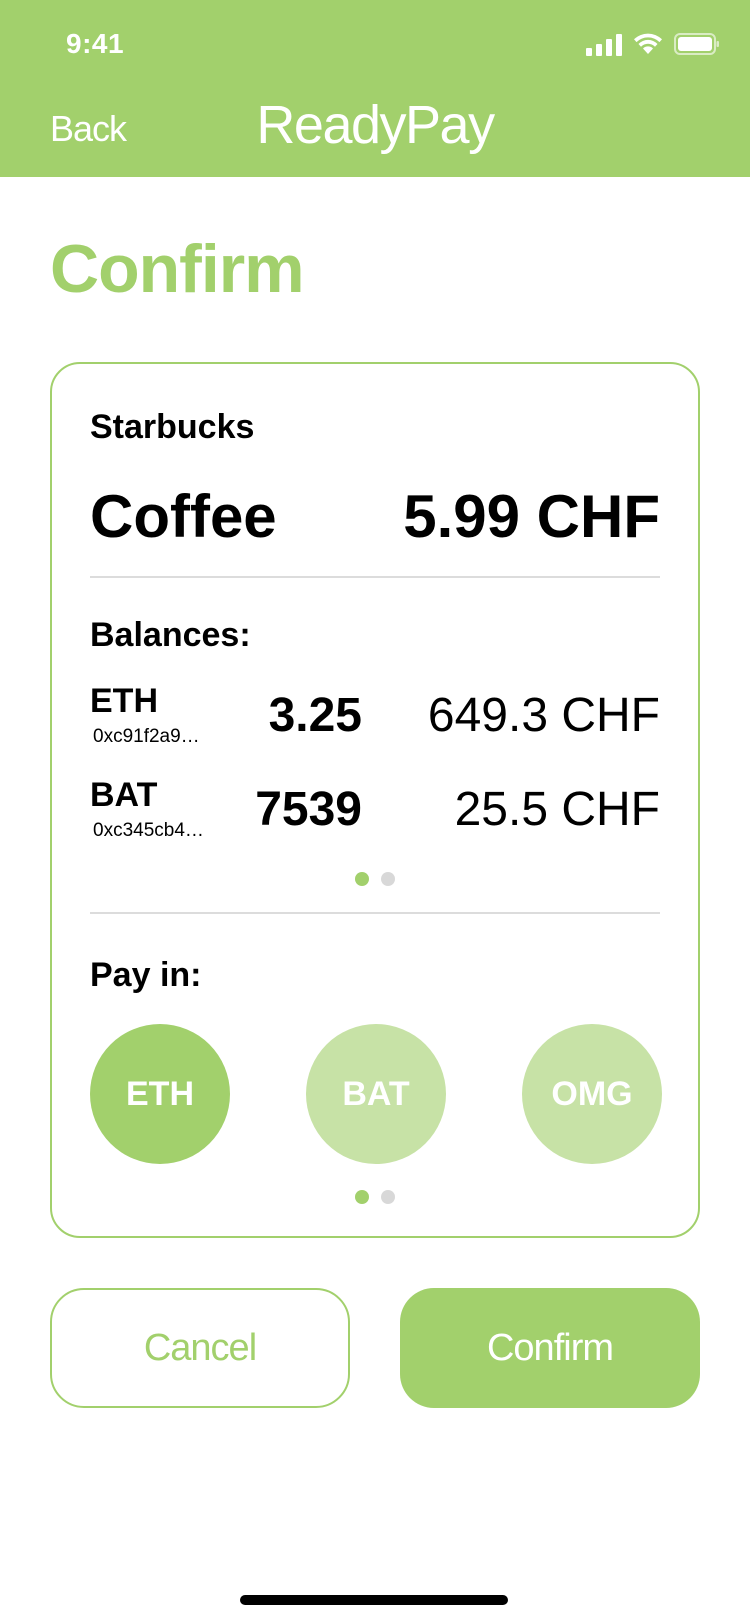  What do you see at coordinates (375, 88) in the screenshot?
I see `header-bar: 9:41 Back ReadyPay` at bounding box center [375, 88].